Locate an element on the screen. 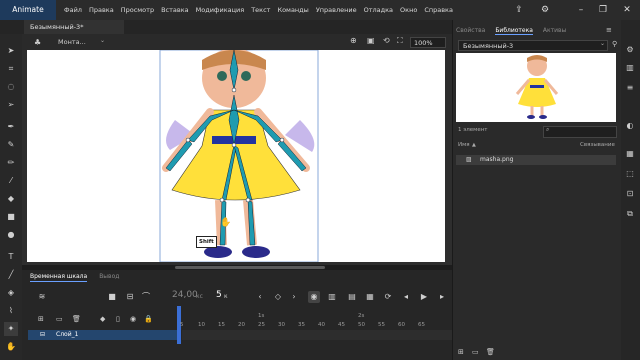  layer-name: Слой_1 is located at coordinates (67, 335).